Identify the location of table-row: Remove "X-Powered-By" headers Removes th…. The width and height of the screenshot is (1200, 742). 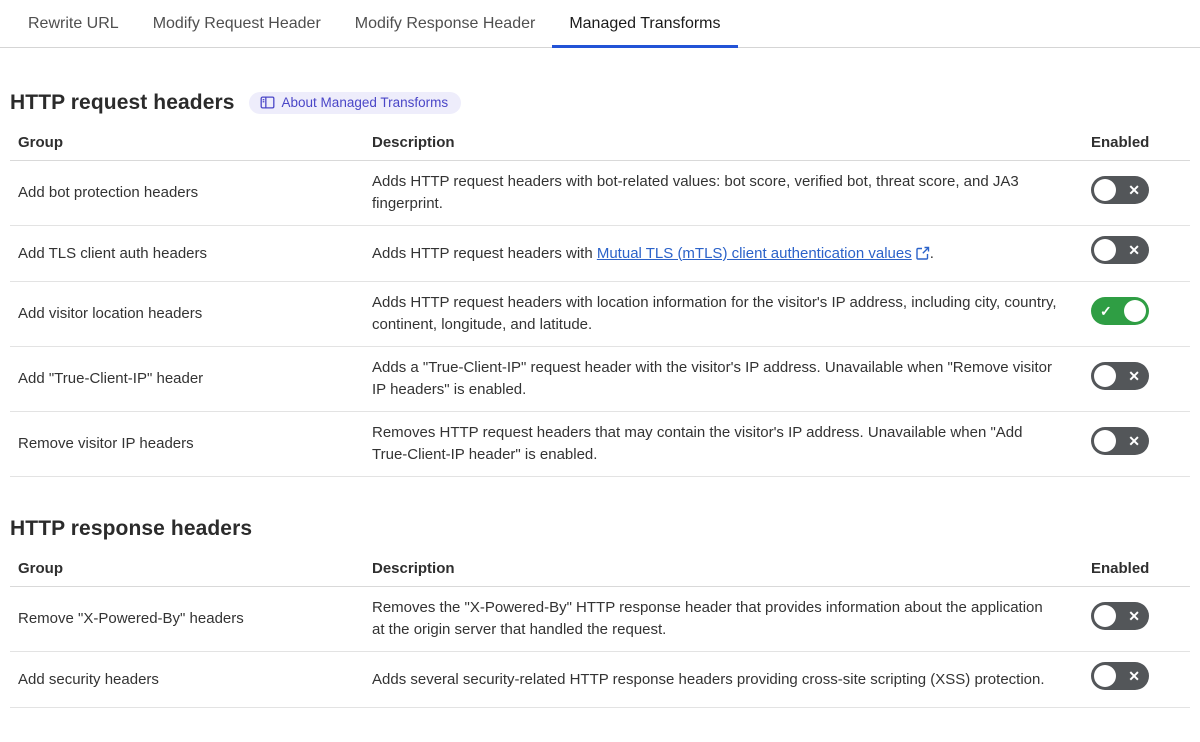
(600, 619).